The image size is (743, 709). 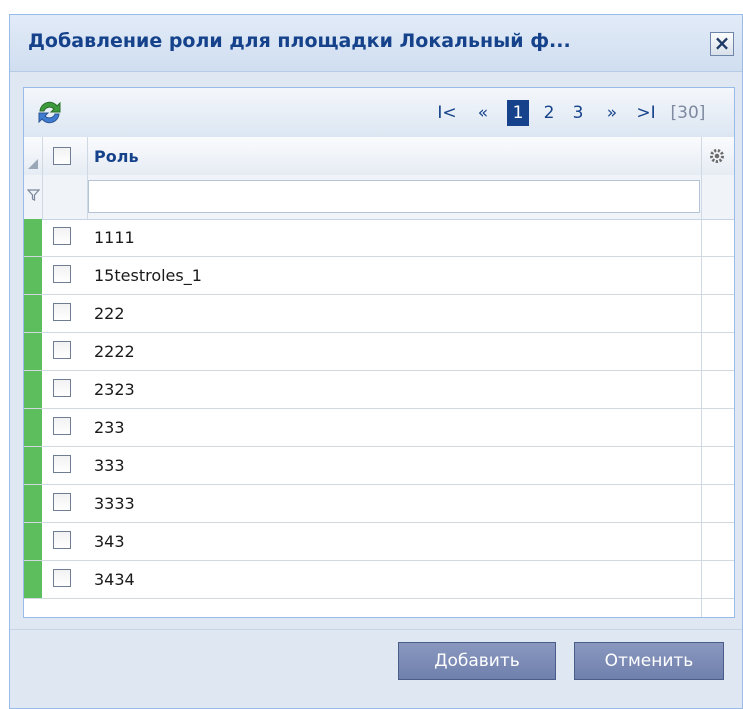 I want to click on column-header-role: Роль, so click(x=116, y=156).